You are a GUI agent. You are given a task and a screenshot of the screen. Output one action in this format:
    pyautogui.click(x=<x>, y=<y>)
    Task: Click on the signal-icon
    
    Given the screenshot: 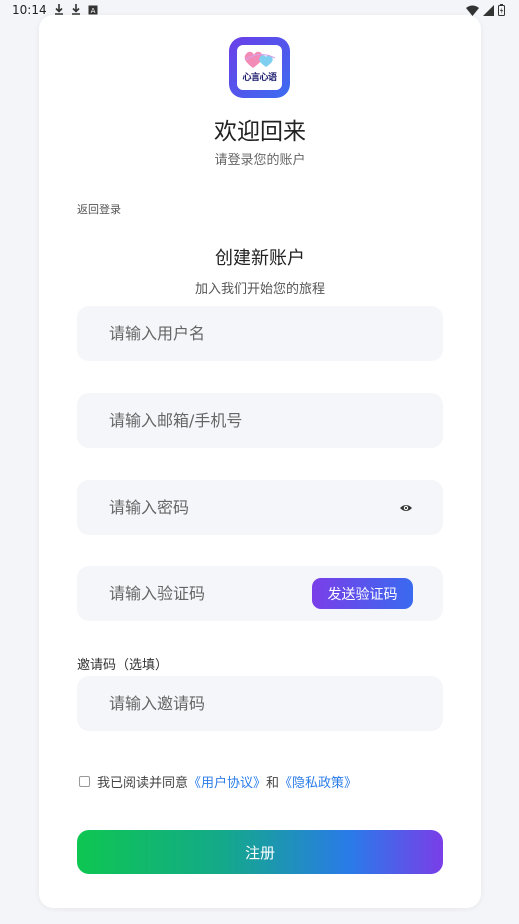 What is the action you would take?
    pyautogui.click(x=488, y=10)
    